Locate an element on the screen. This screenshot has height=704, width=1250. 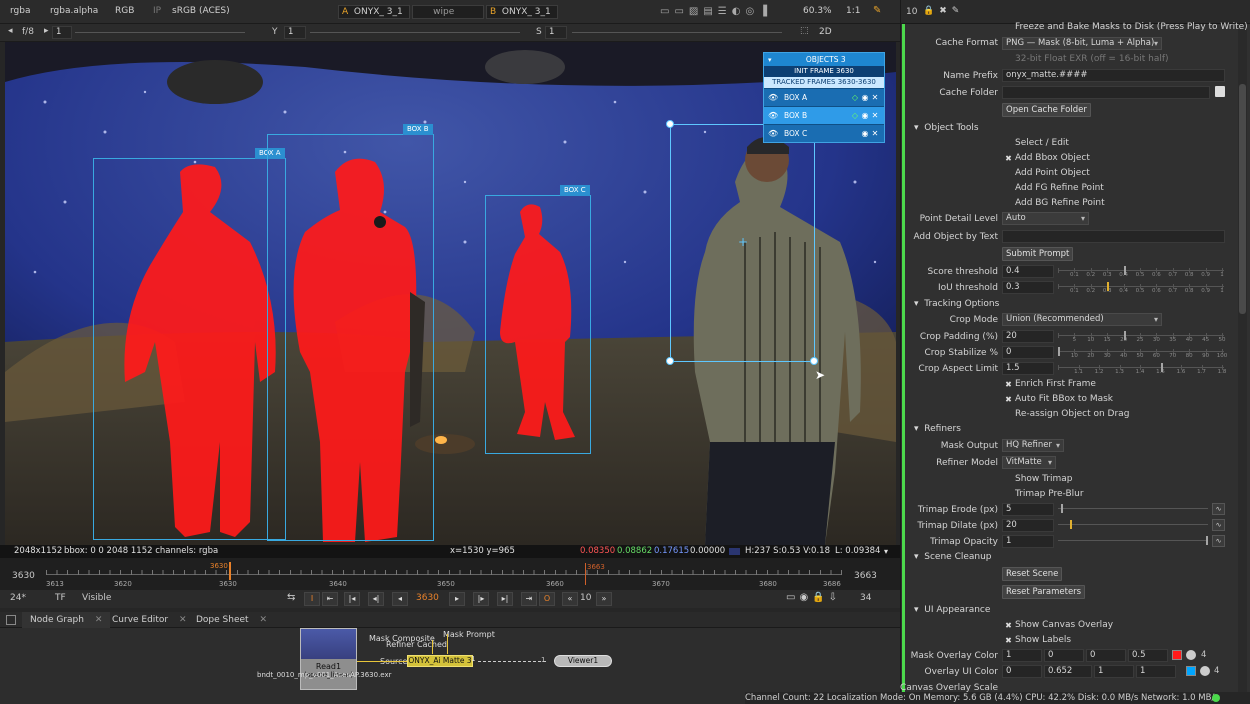
view-transform-dropdown: sRGB (ACES) is located at coordinates (201, 11).